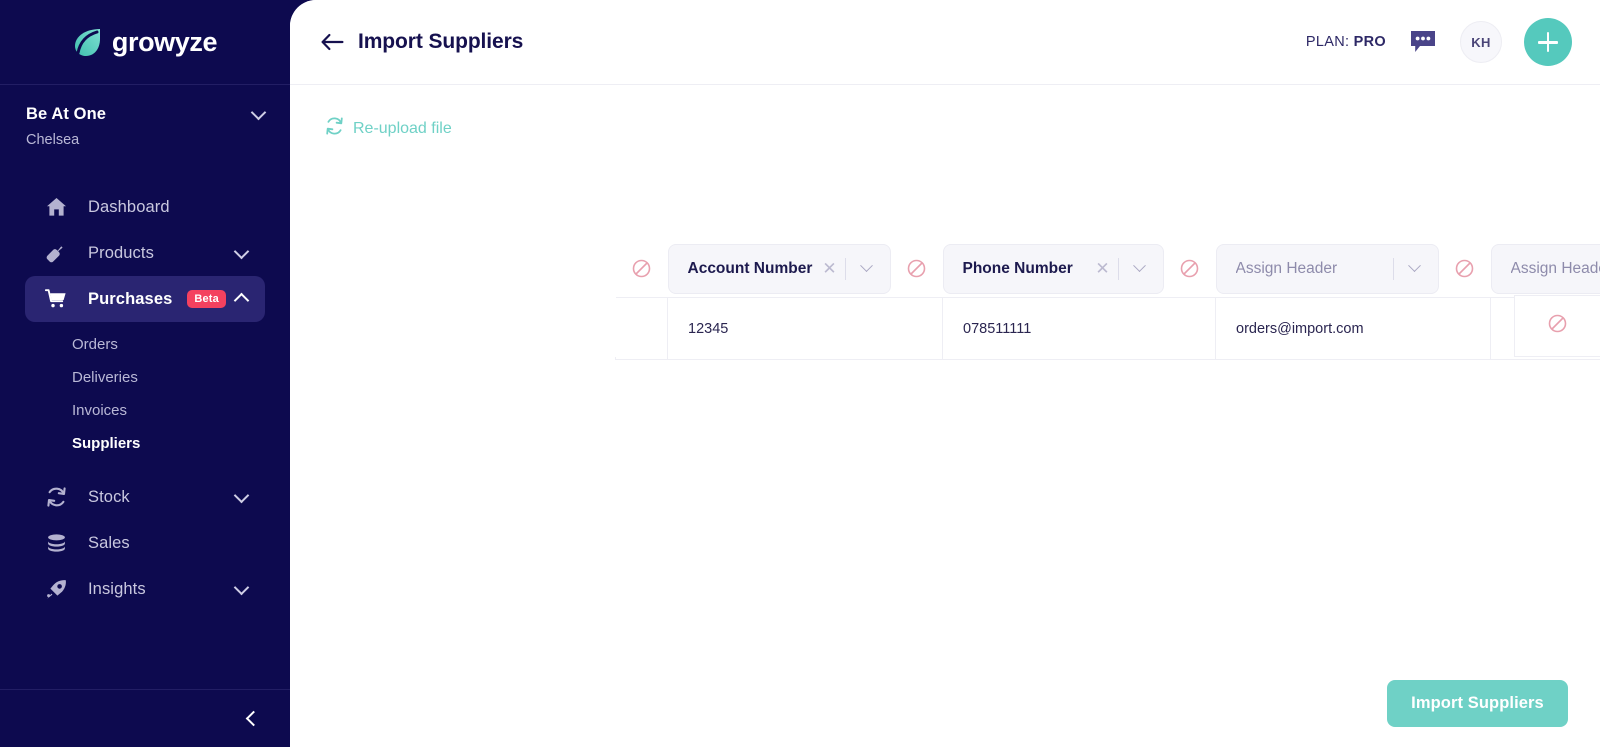  What do you see at coordinates (1477, 703) in the screenshot?
I see `import-suppliers-button: Import Suppliers` at bounding box center [1477, 703].